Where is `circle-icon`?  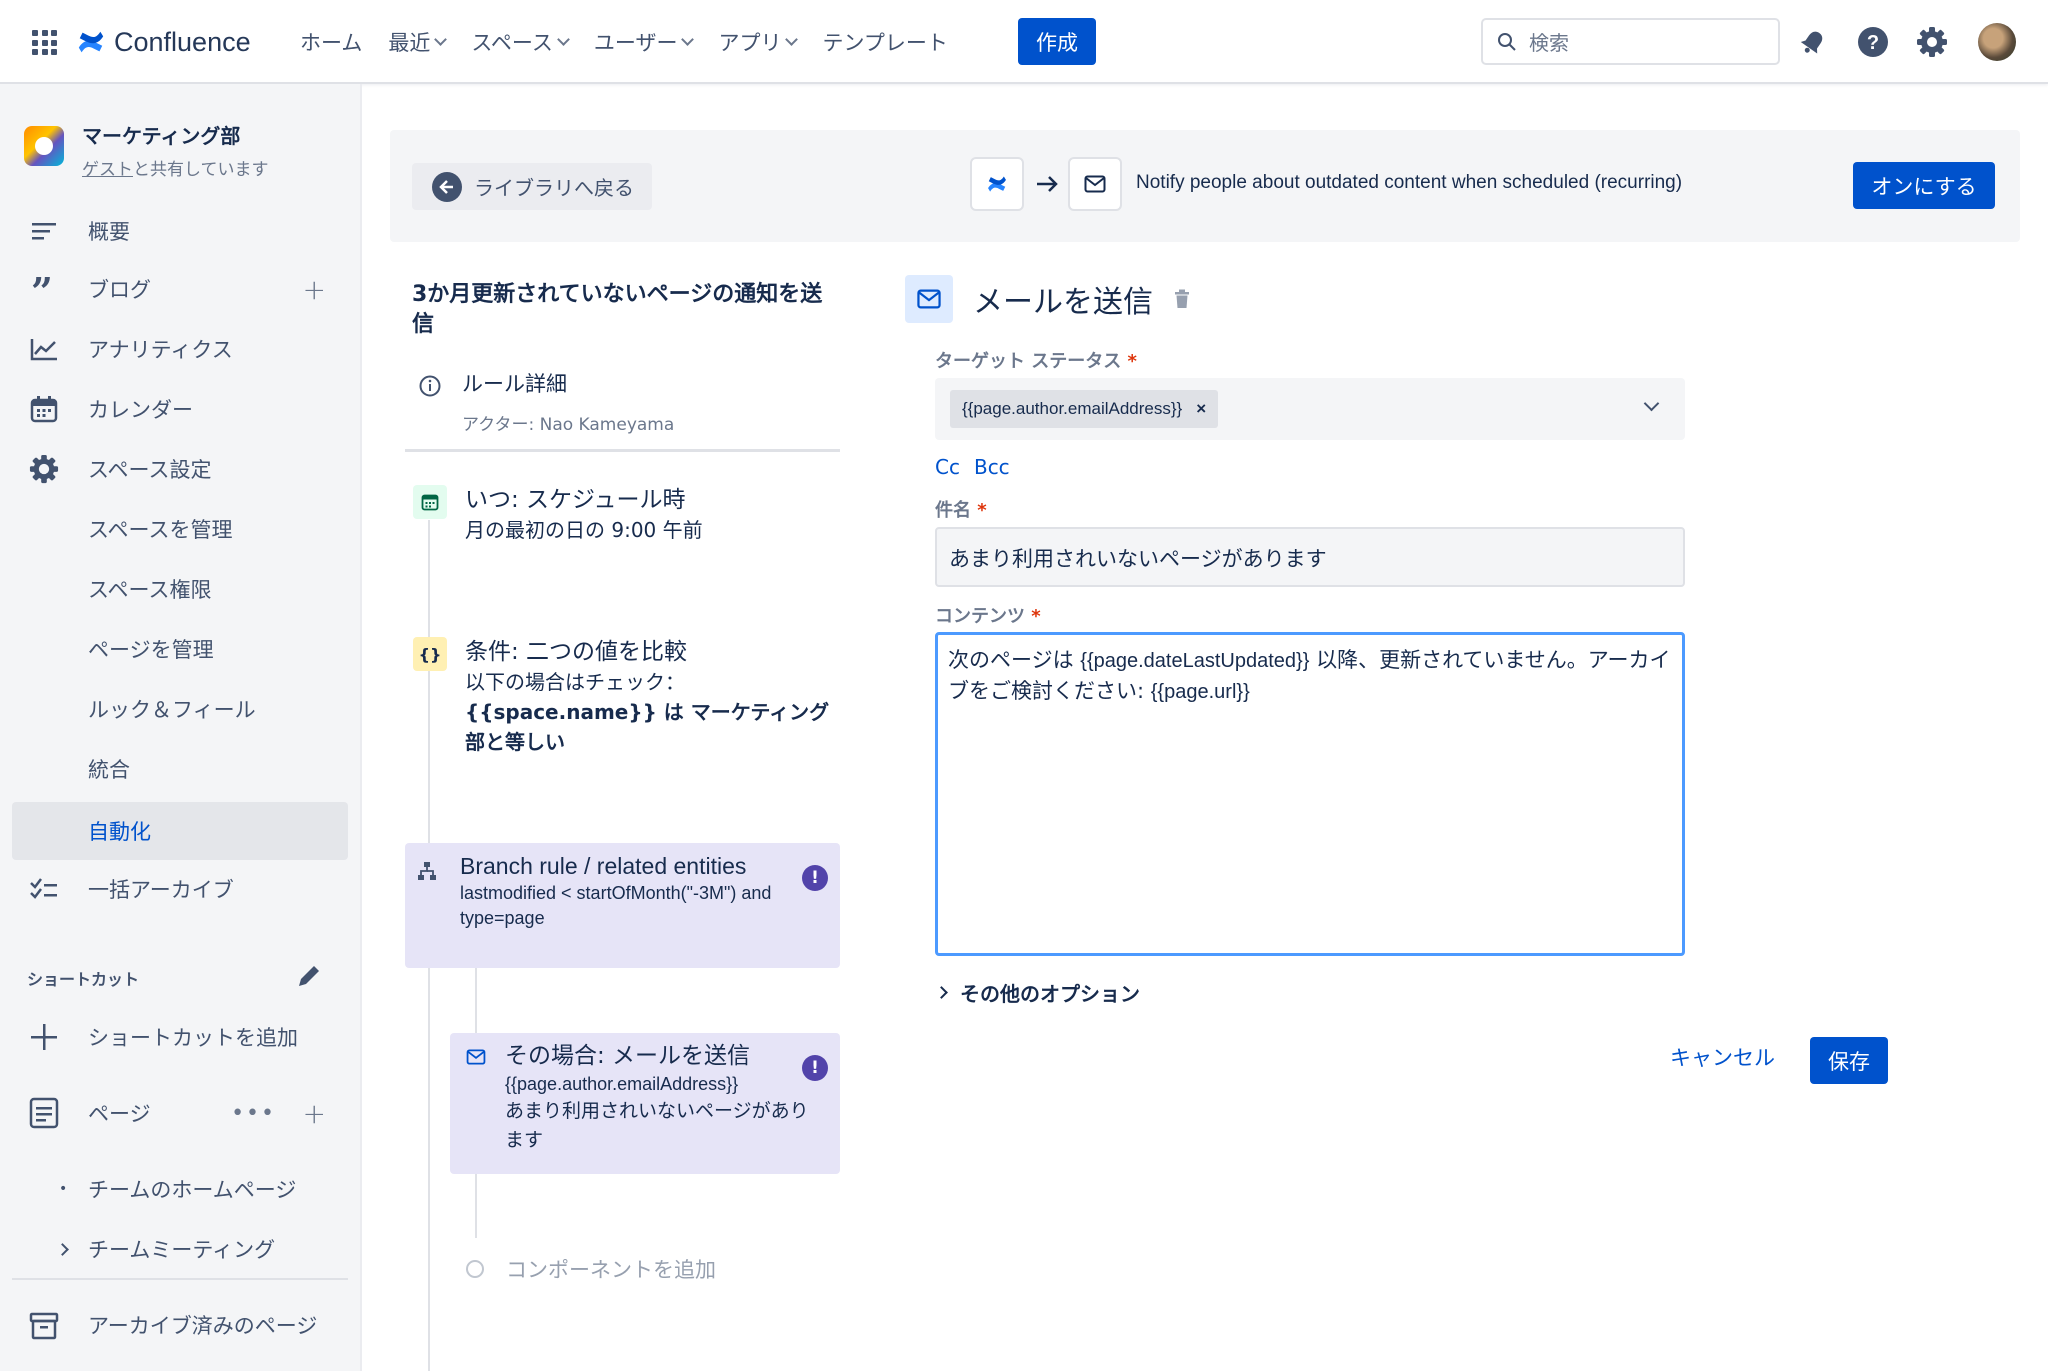 circle-icon is located at coordinates (475, 1269).